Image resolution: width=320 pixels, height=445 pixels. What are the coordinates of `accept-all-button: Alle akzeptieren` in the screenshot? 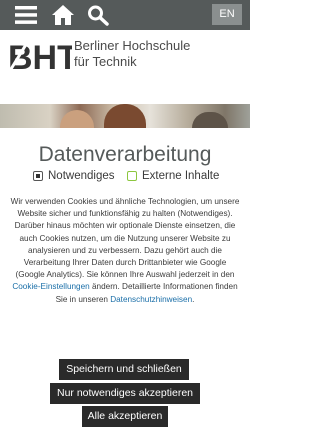 It's located at (125, 416).